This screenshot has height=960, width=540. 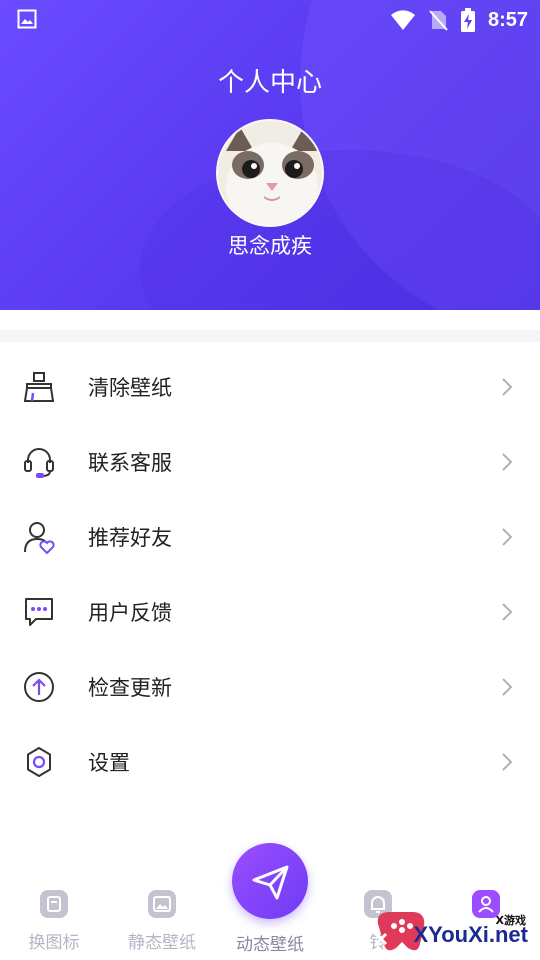 What do you see at coordinates (54, 923) in the screenshot?
I see `nav-tab-change-icon: 换图标` at bounding box center [54, 923].